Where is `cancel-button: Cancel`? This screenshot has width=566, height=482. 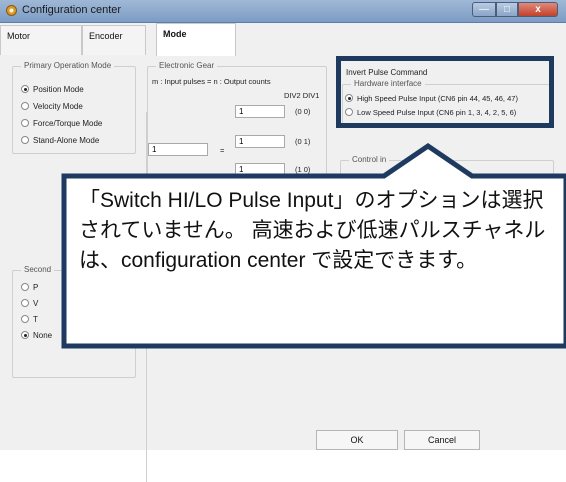
cancel-button: Cancel is located at coordinates (442, 440).